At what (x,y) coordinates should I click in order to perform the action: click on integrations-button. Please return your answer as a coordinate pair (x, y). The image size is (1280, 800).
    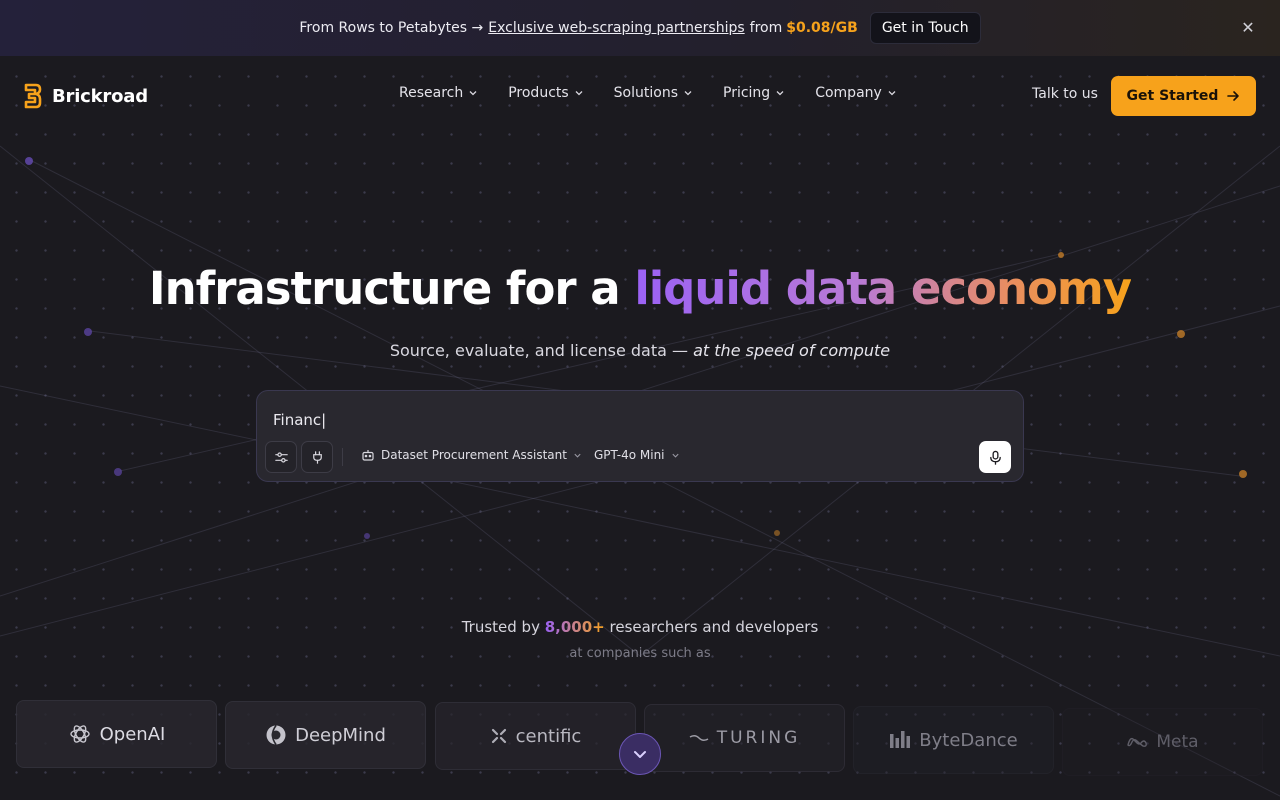
    Looking at the image, I should click on (317, 457).